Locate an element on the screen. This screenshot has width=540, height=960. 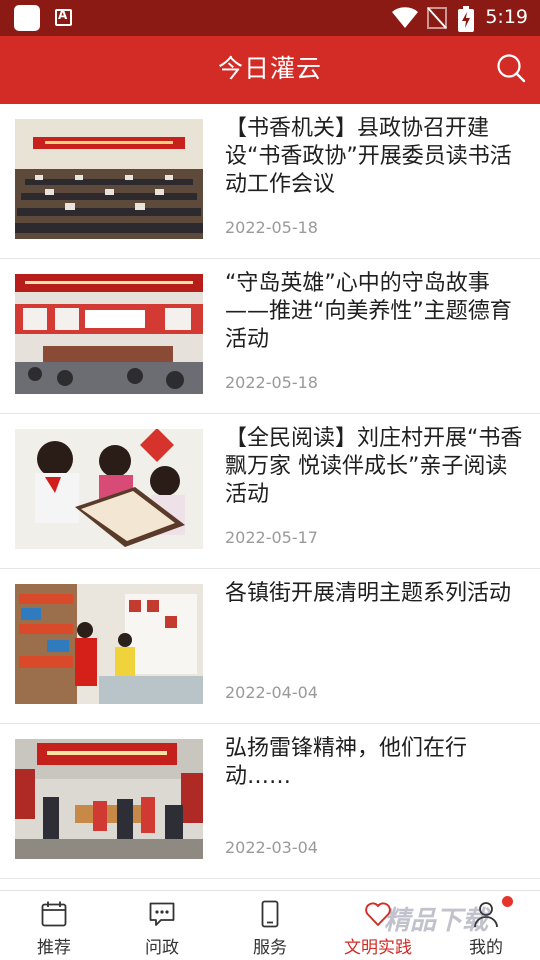
notification-dot is located at coordinates (507, 901).